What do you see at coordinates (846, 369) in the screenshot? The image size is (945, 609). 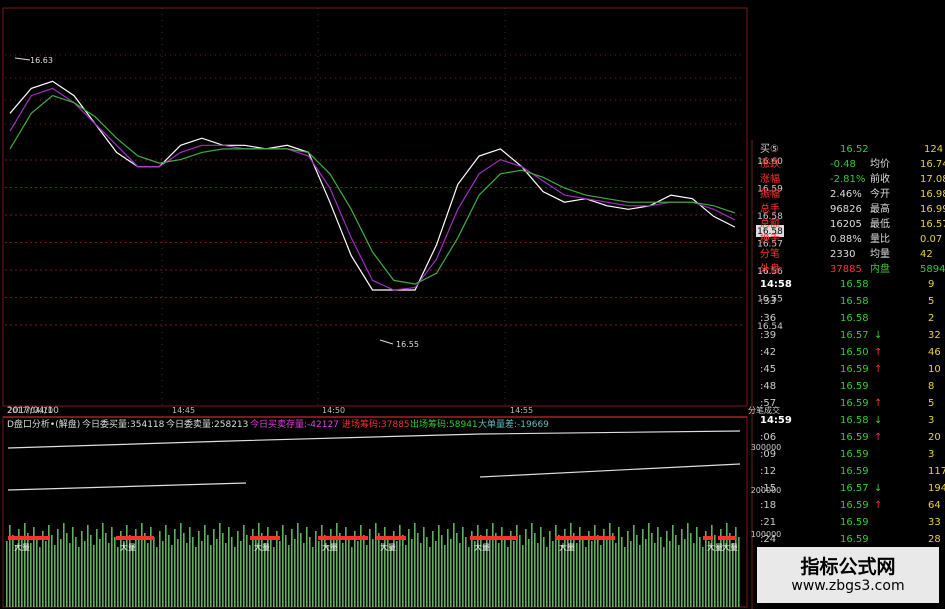 I see `tick-row: :45 16.59 ↑ 10` at bounding box center [846, 369].